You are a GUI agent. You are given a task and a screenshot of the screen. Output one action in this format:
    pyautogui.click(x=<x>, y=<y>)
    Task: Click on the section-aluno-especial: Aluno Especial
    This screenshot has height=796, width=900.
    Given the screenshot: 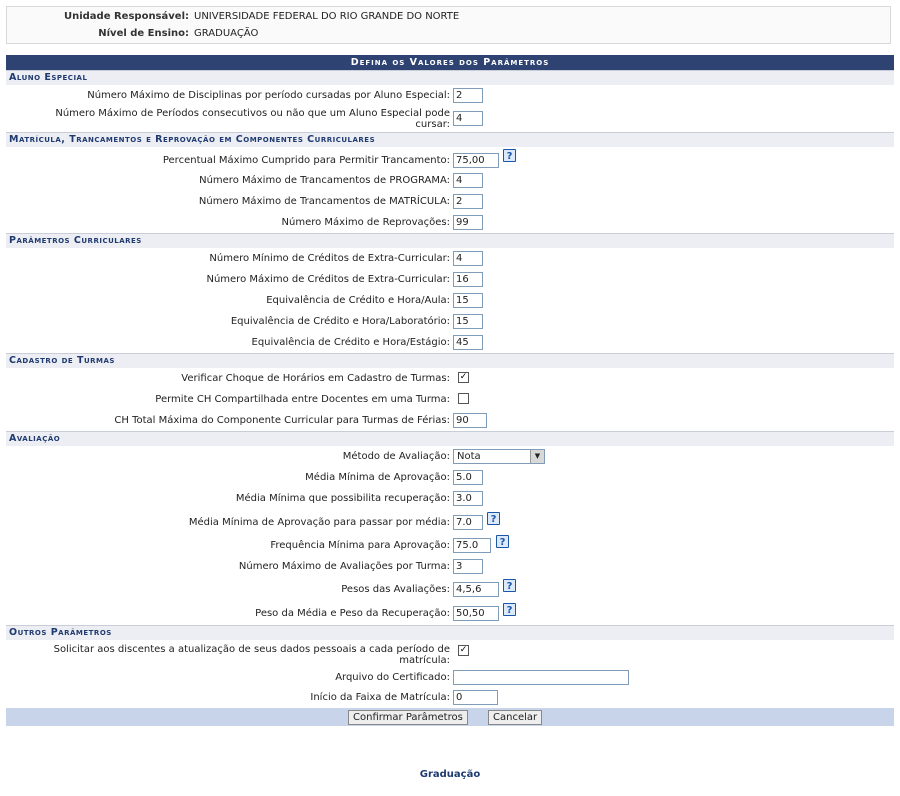 What is the action you would take?
    pyautogui.click(x=450, y=77)
    